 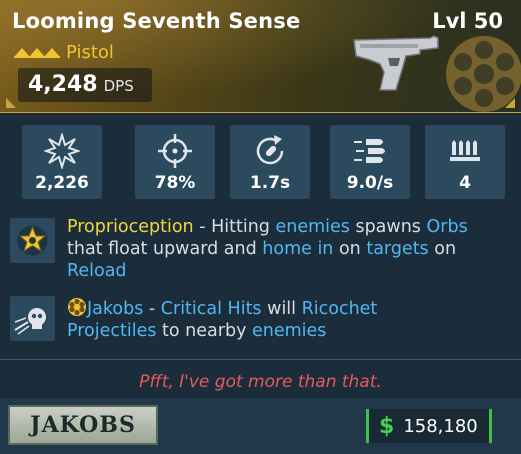 I want to click on weapon-type: Pistol, so click(x=90, y=52).